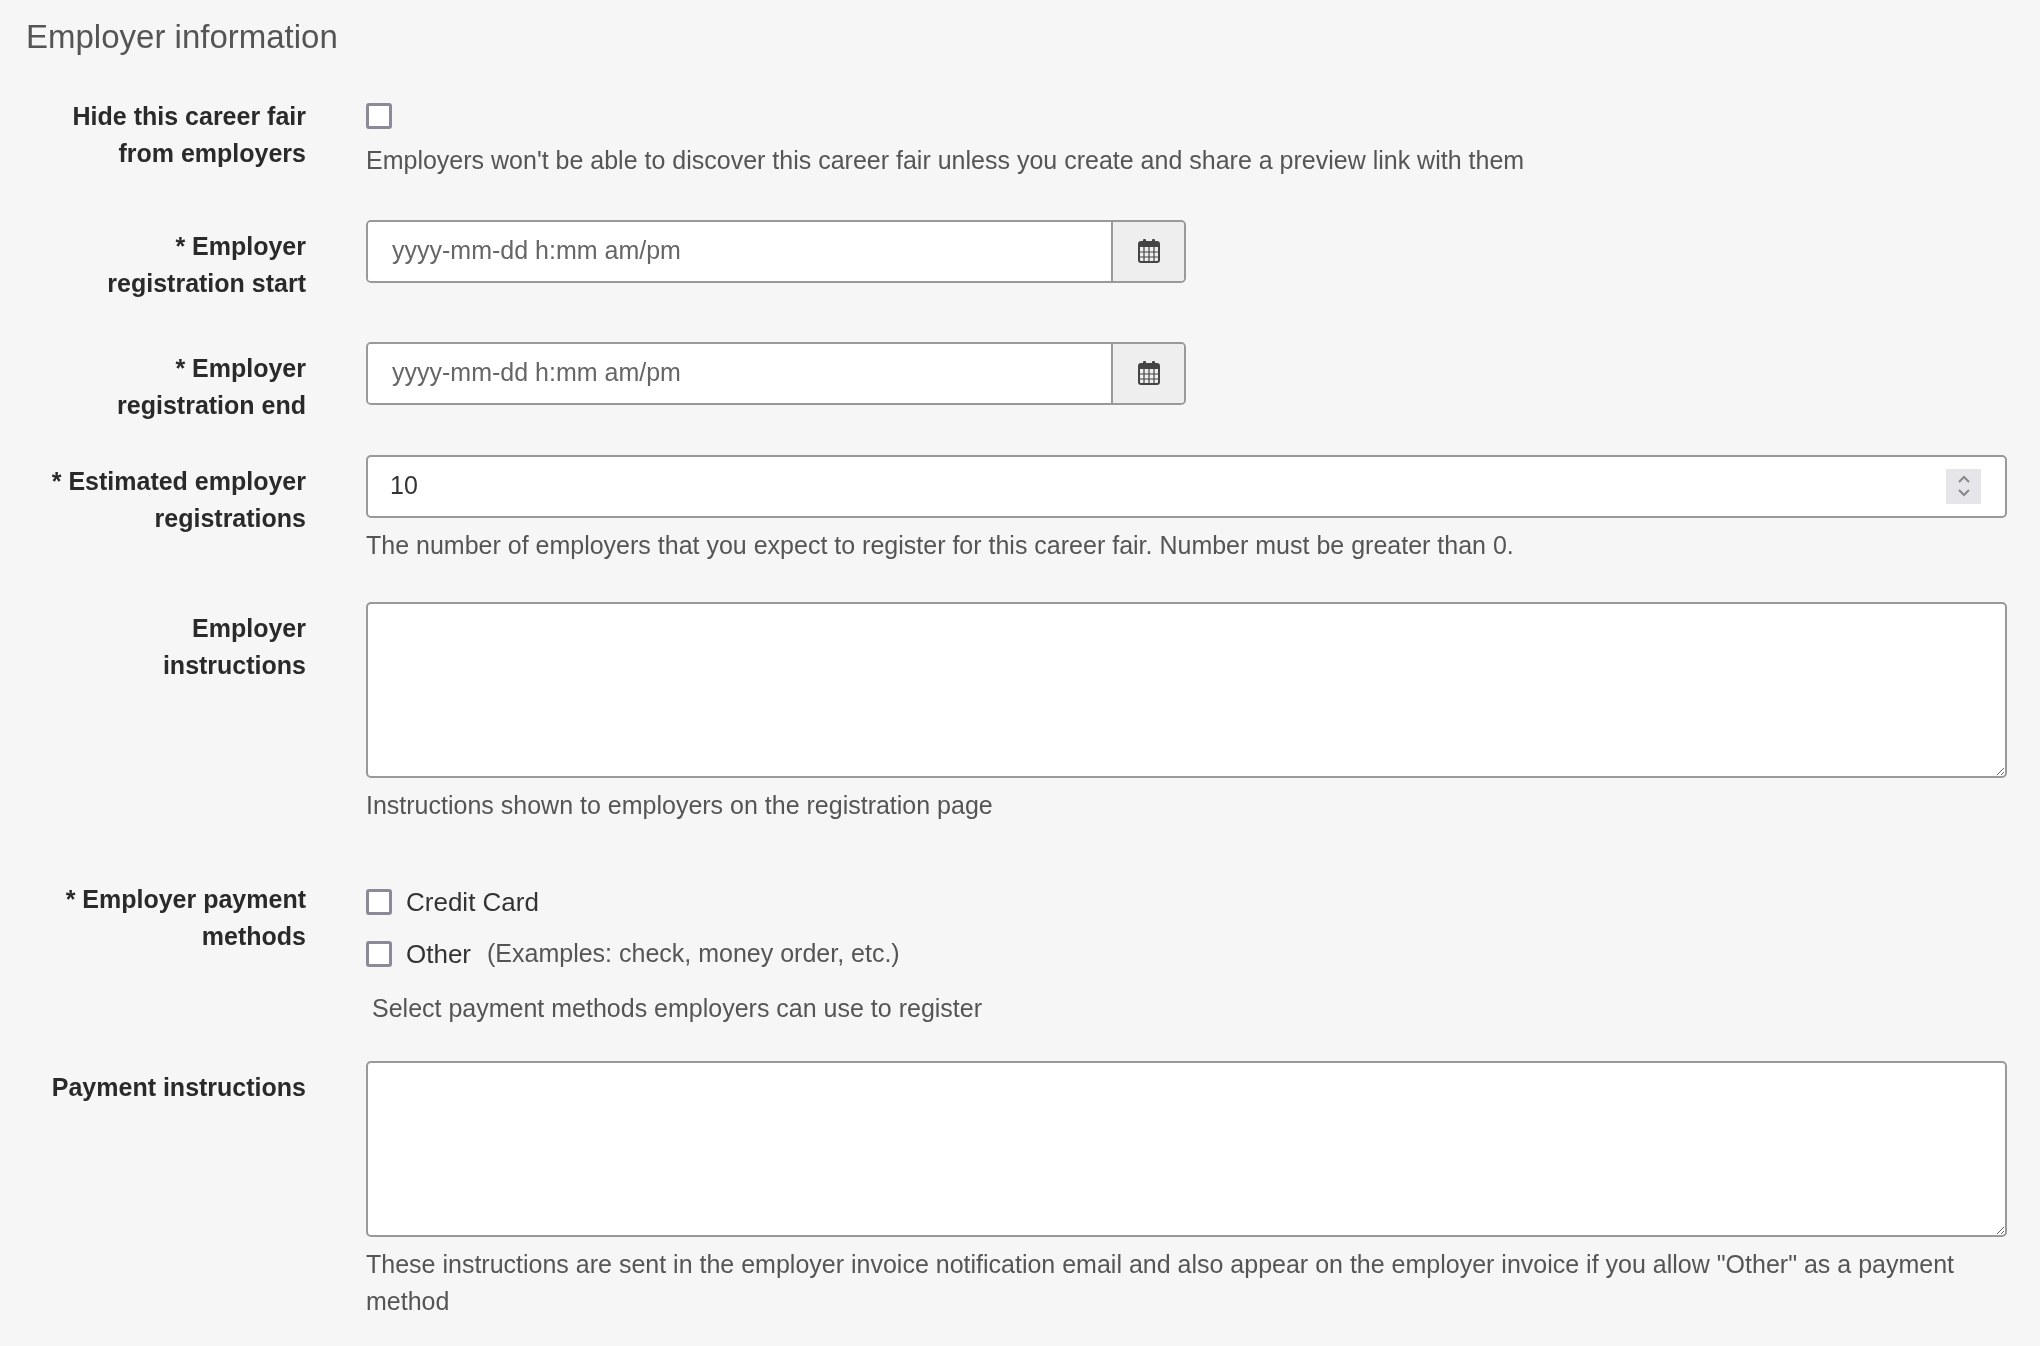  I want to click on option-label: Other, so click(439, 954).